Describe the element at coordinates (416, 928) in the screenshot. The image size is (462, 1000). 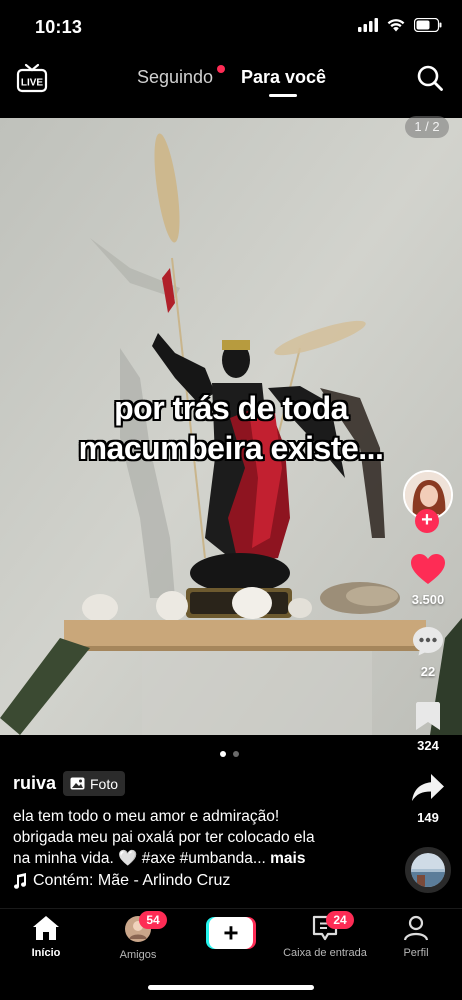
I see `profile-icon` at that location.